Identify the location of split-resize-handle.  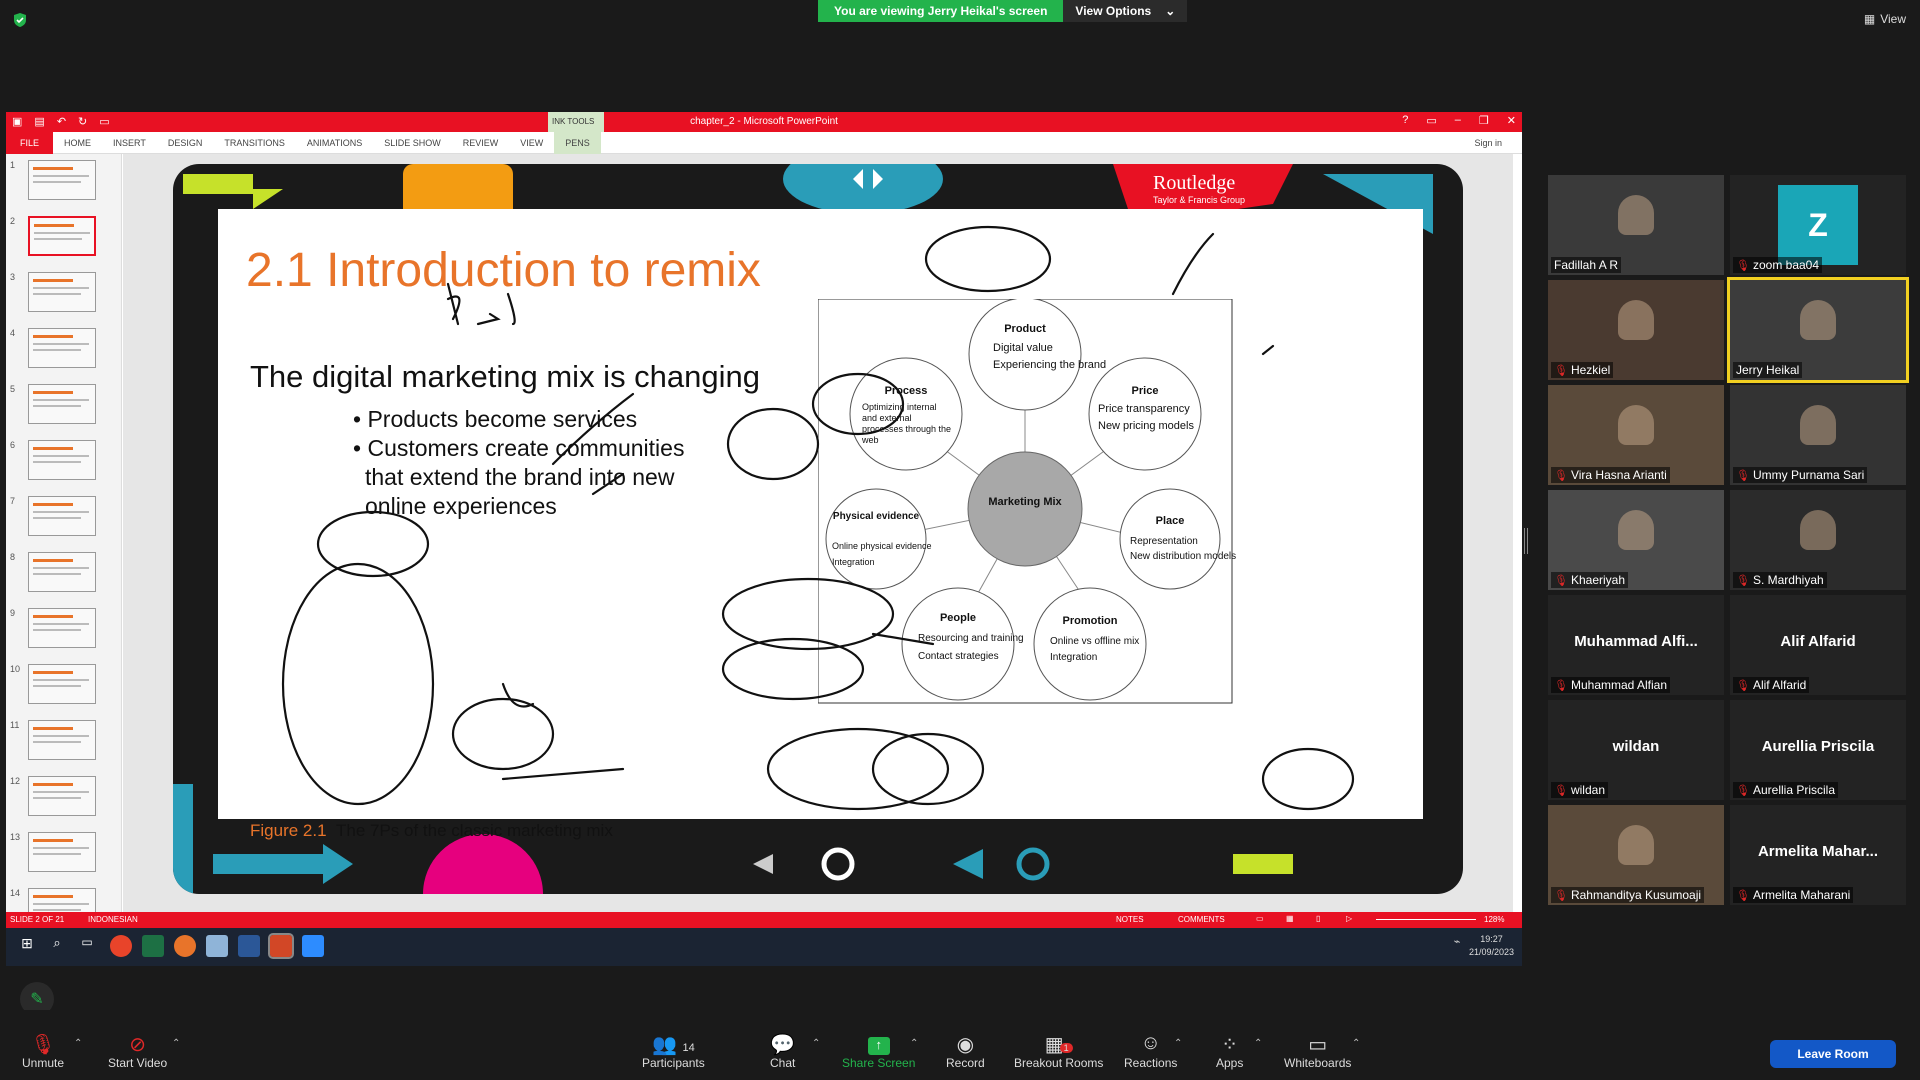
(1526, 541).